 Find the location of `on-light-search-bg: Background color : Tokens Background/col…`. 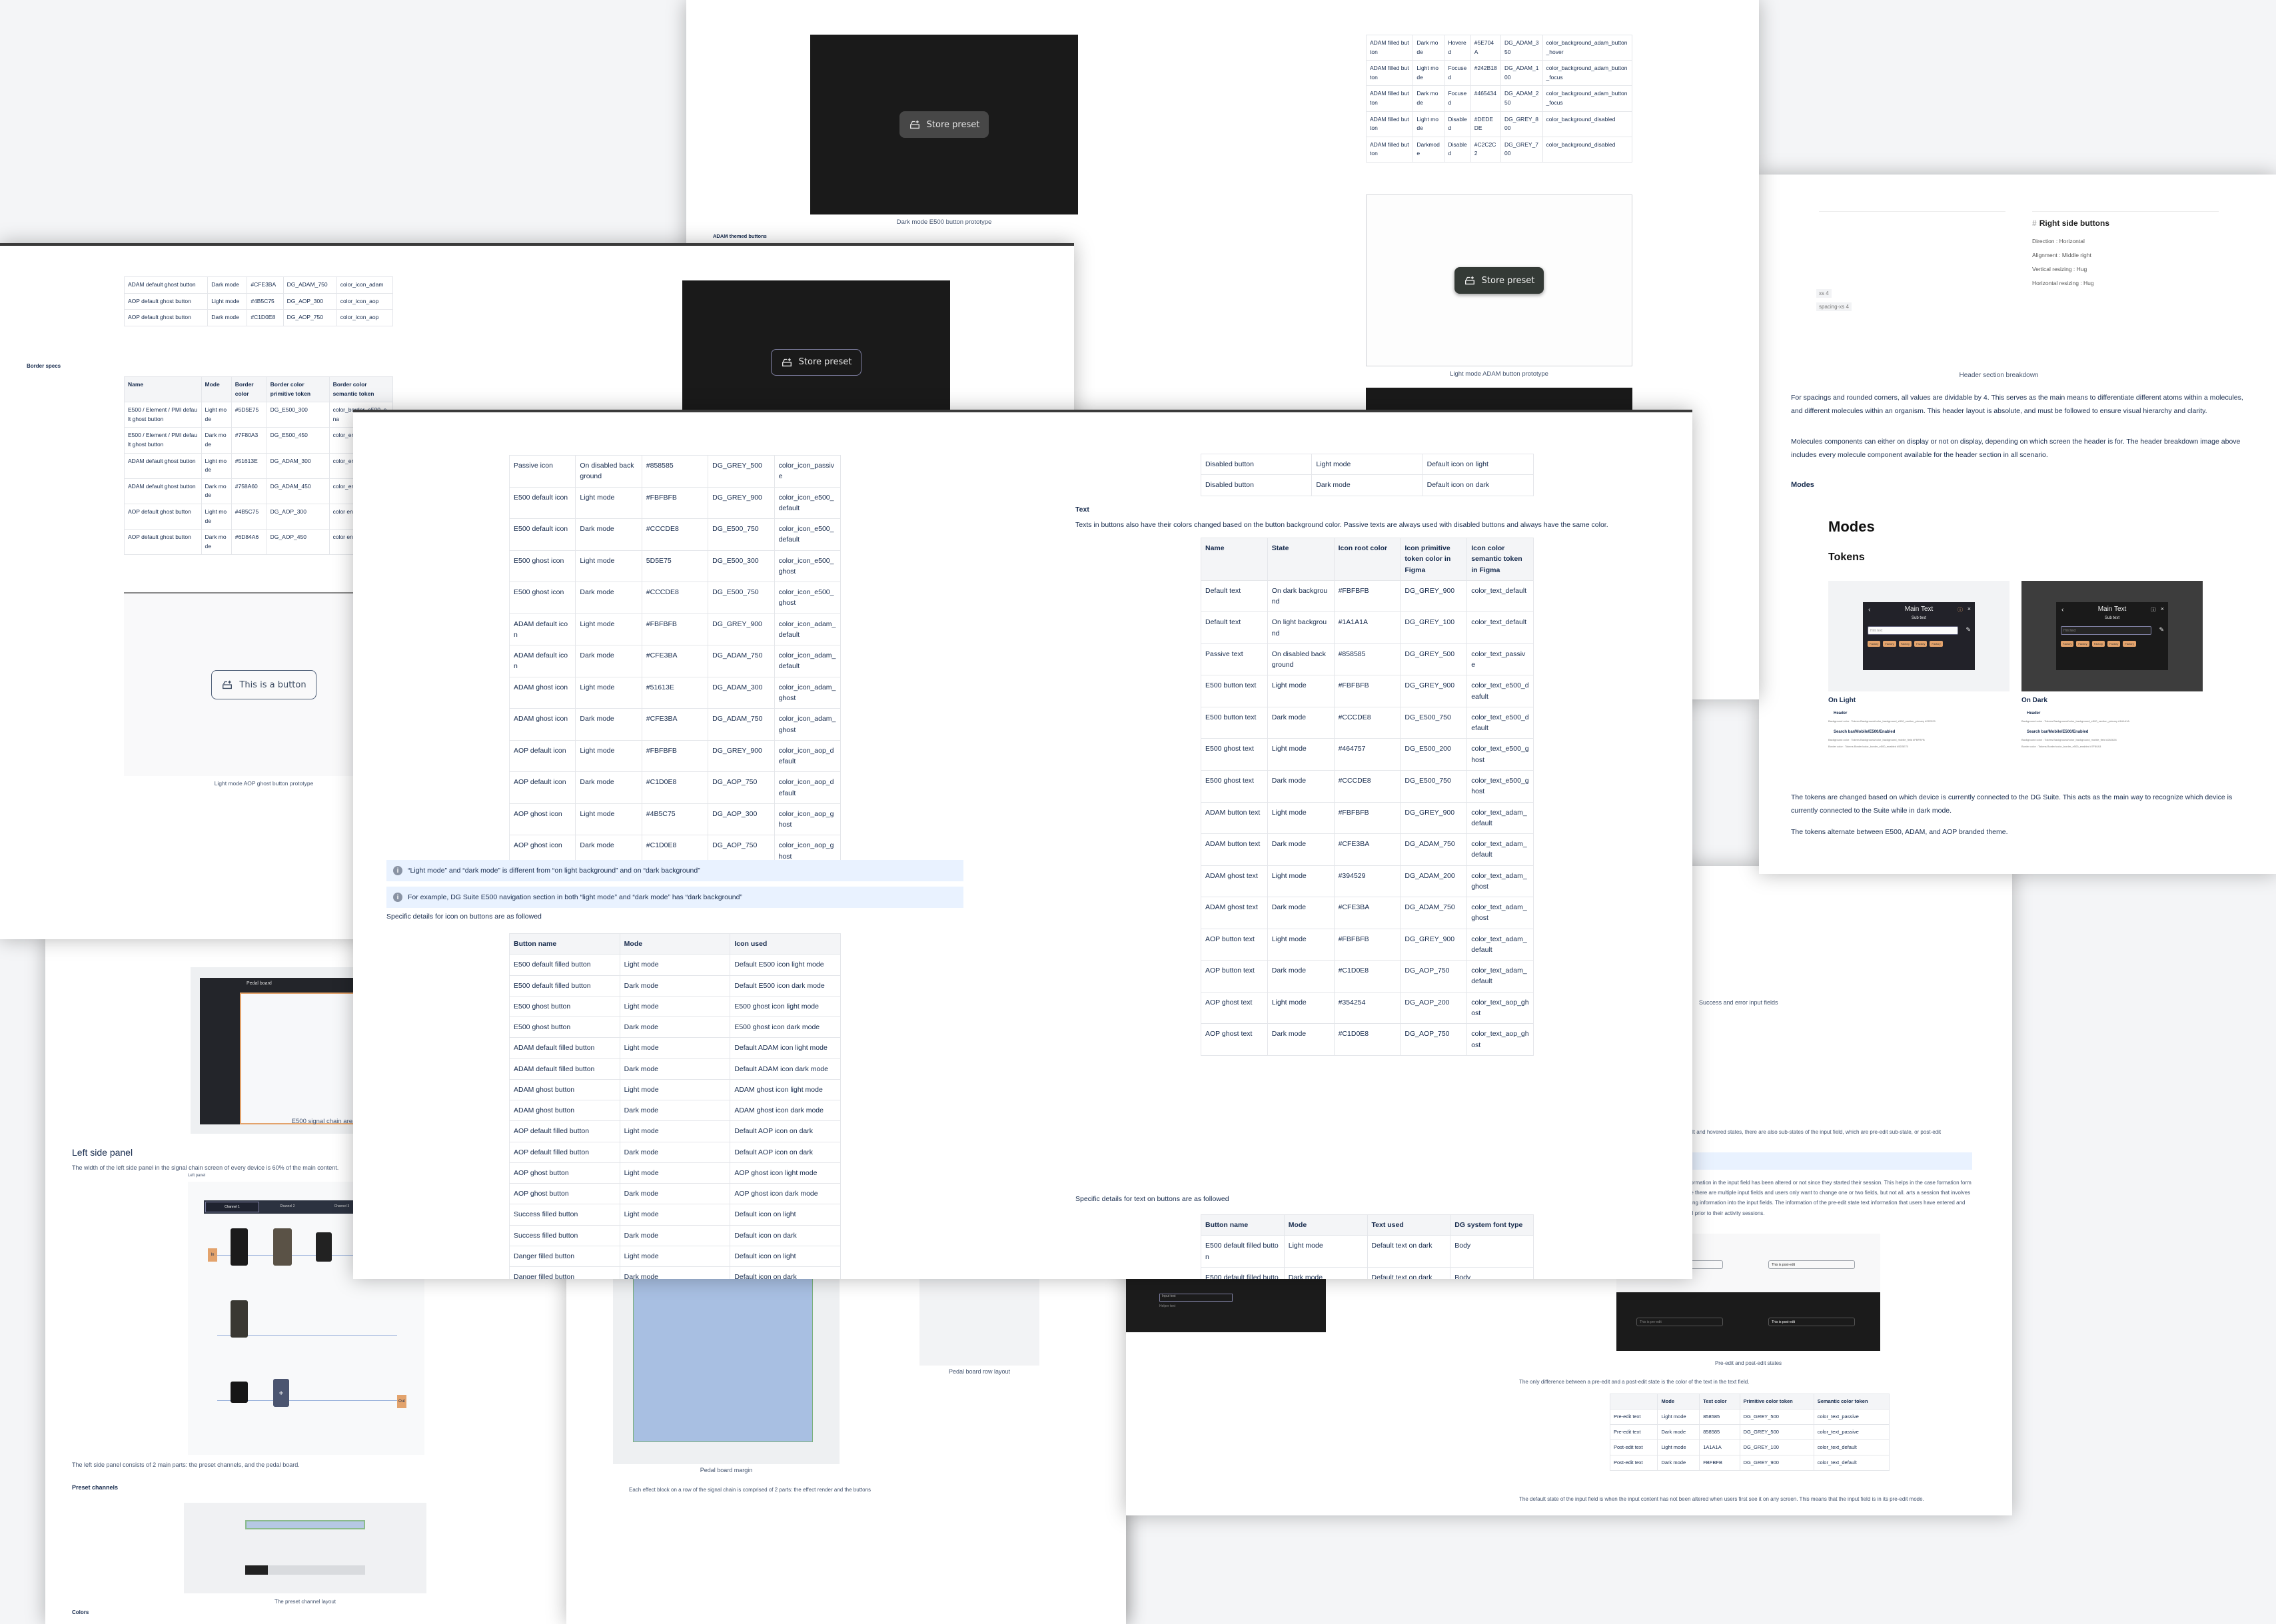

on-light-search-bg: Background color : Tokens Background/col… is located at coordinates (1876, 739).